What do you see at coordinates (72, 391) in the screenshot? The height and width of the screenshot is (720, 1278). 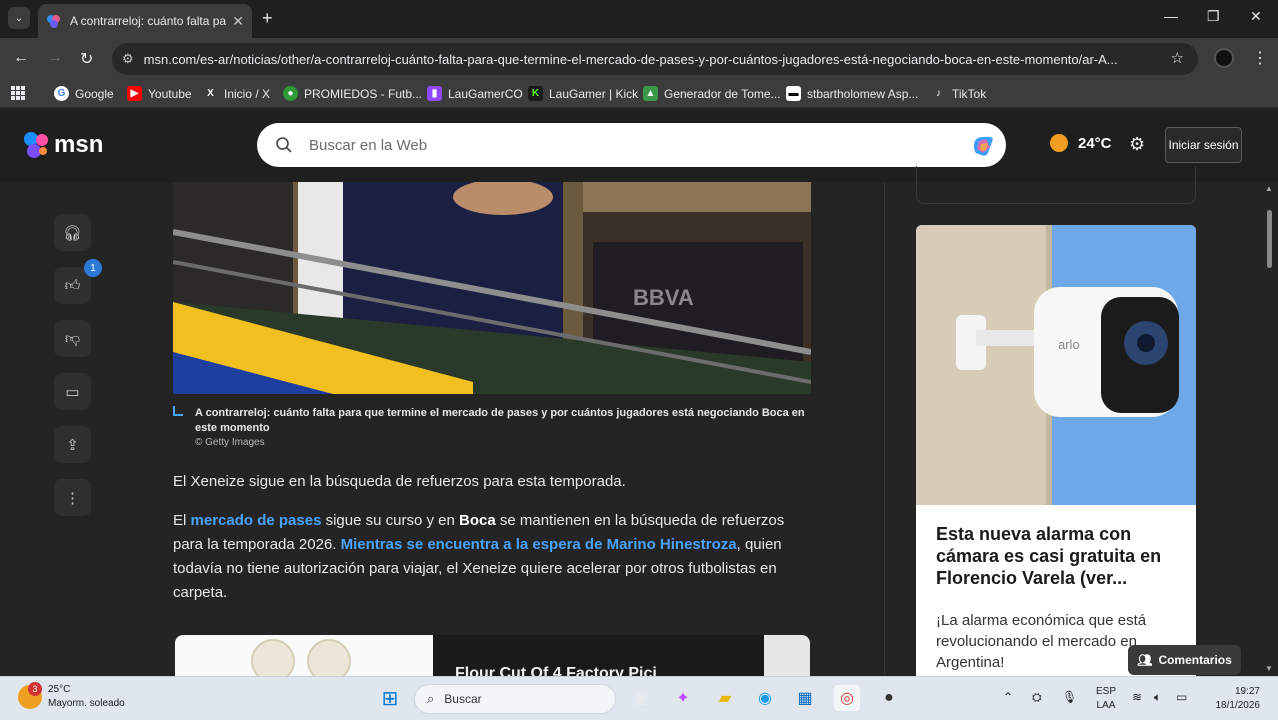 I see `comment-button: ▭` at bounding box center [72, 391].